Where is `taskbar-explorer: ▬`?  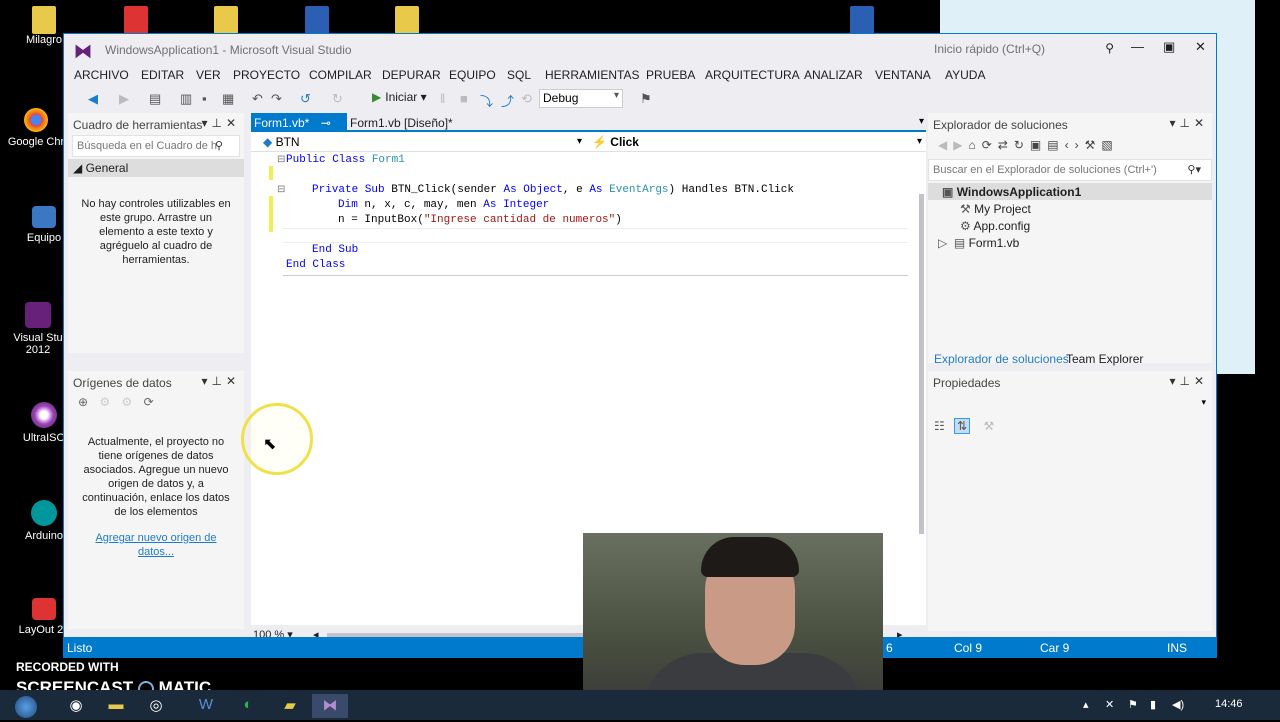
taskbar-explorer: ▬ is located at coordinates (116, 706).